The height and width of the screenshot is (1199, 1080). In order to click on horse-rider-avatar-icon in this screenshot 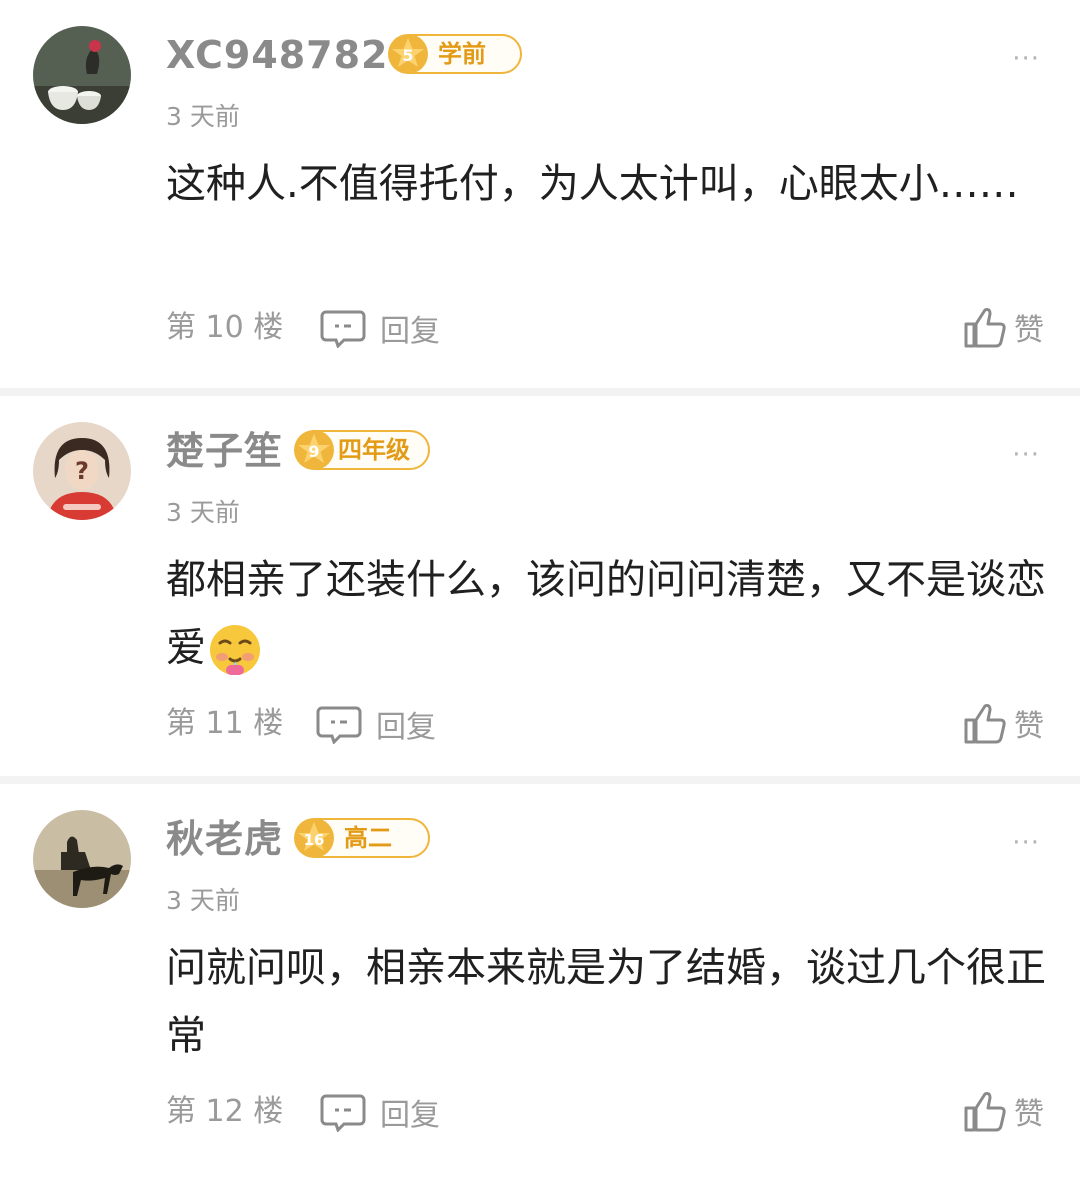, I will do `click(82, 859)`.